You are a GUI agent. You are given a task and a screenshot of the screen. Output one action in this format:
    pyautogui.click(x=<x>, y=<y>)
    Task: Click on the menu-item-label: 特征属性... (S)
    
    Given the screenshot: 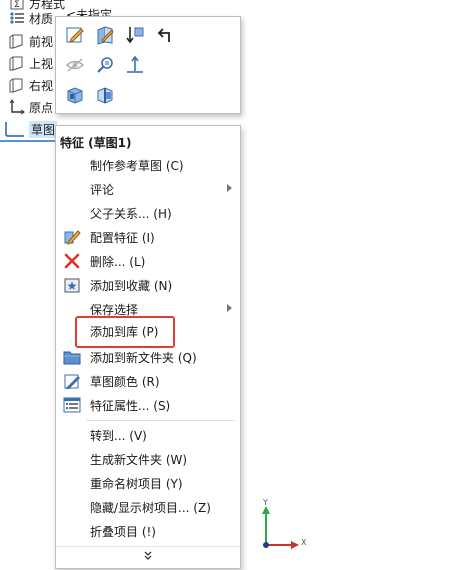 What is the action you would take?
    pyautogui.click(x=130, y=406)
    